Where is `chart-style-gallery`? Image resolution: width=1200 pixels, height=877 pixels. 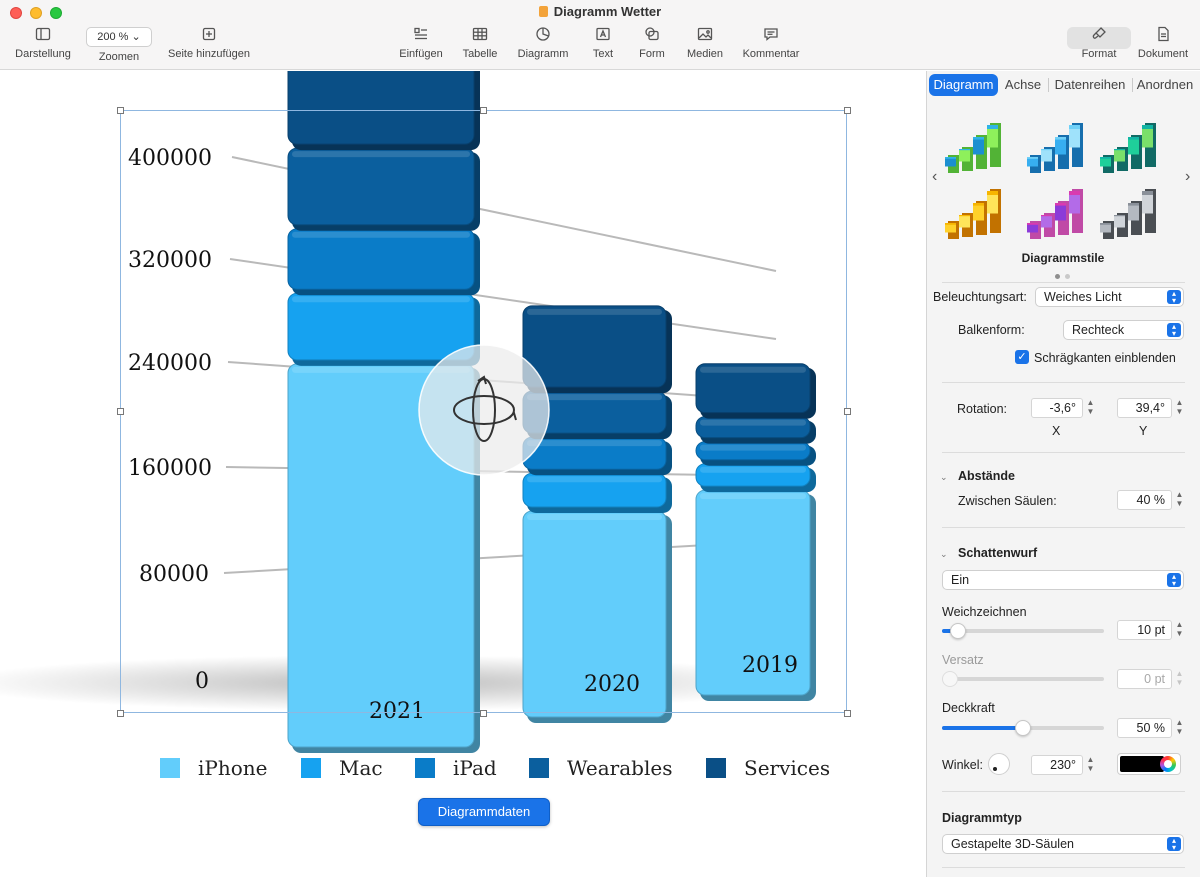 chart-style-gallery is located at coordinates (1064, 179).